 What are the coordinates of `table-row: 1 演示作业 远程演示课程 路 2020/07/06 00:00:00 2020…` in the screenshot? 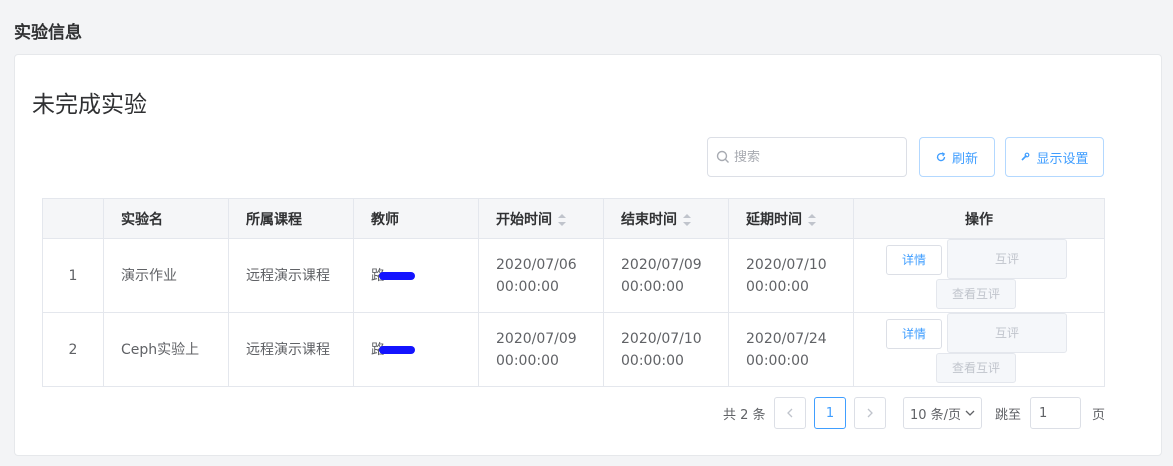 It's located at (573, 275).